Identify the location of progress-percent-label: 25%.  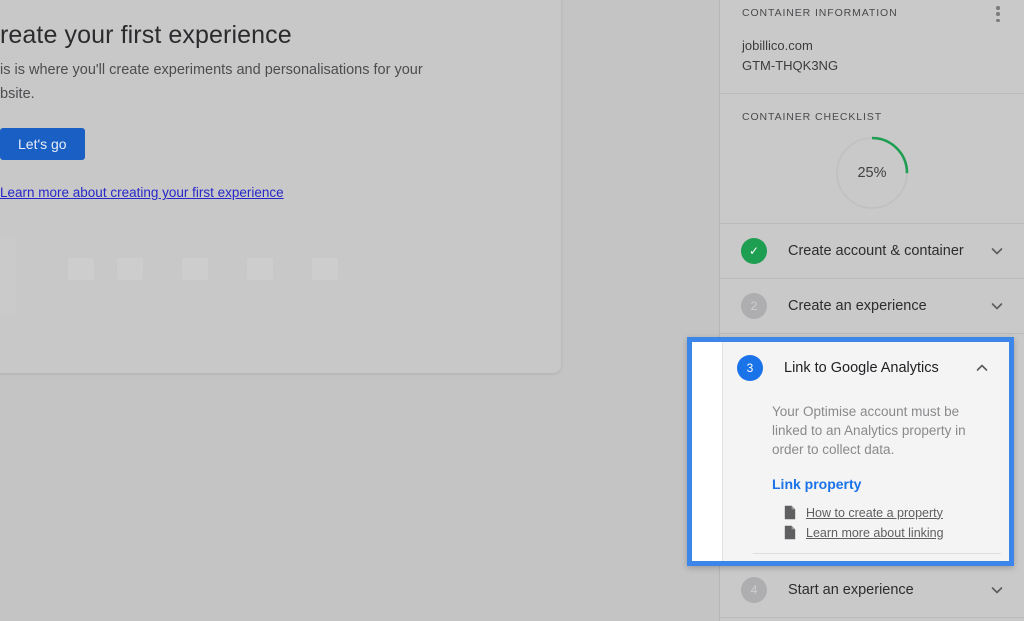
(872, 173).